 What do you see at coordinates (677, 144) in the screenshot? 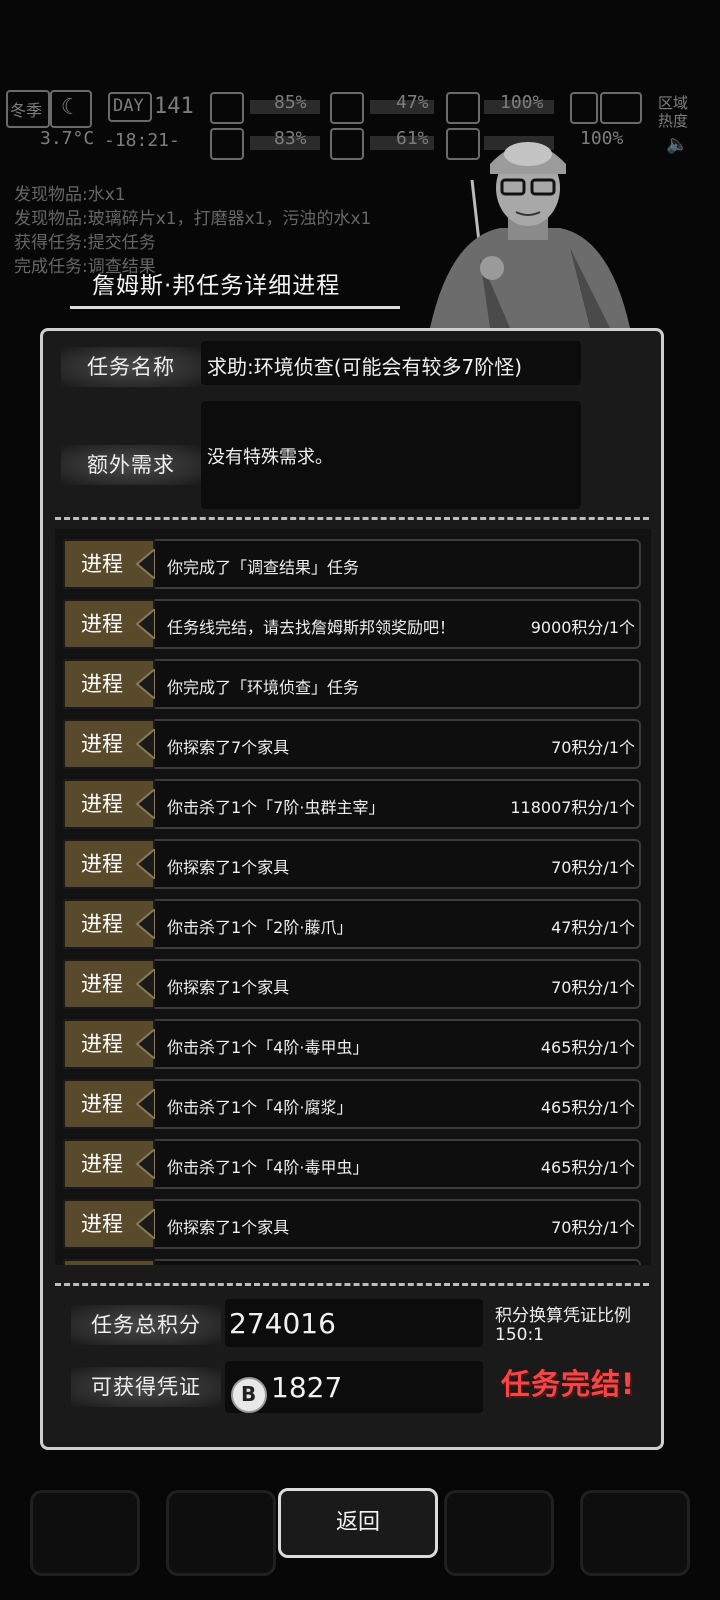
I see `speaker-icon: 🔈` at bounding box center [677, 144].